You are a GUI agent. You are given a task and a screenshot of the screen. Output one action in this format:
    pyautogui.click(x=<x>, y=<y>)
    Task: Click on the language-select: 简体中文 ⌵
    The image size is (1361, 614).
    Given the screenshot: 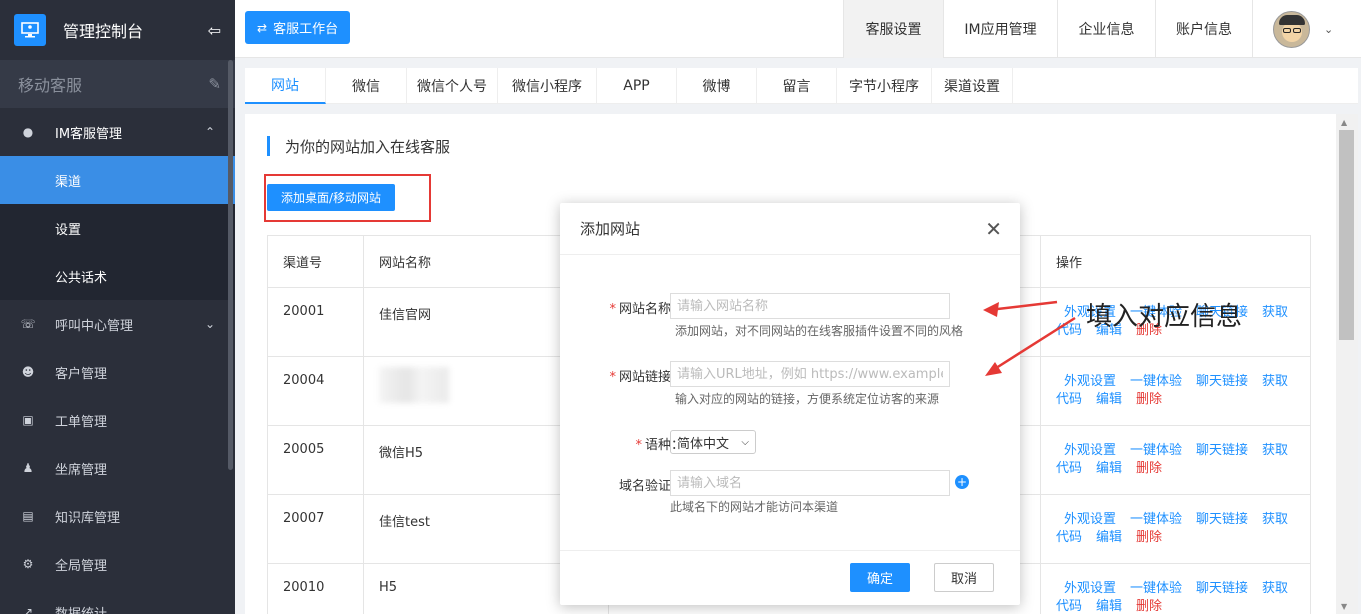 What is the action you would take?
    pyautogui.click(x=713, y=442)
    